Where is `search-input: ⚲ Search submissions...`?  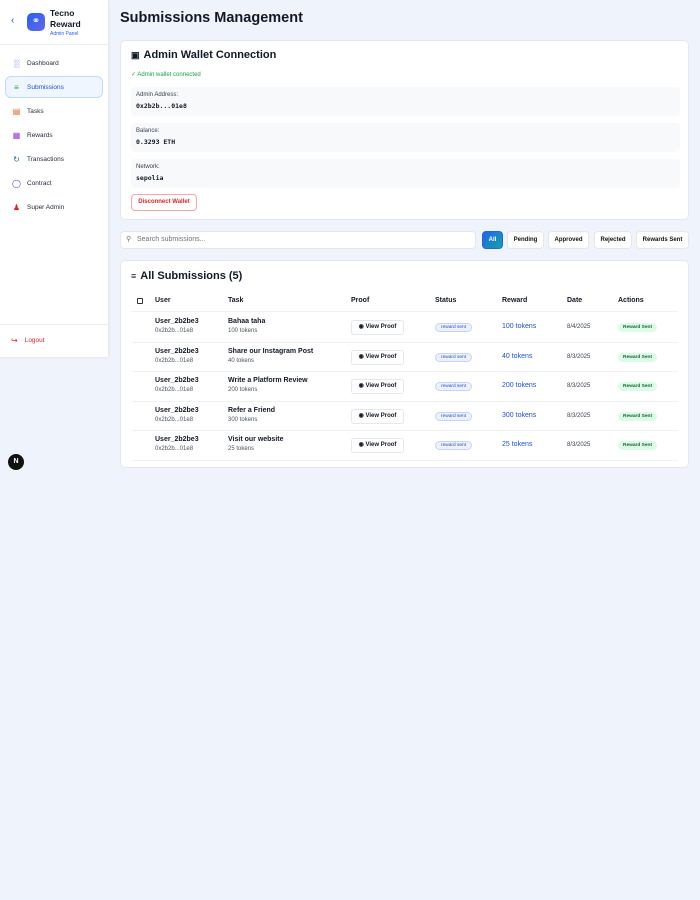
search-input: ⚲ Search submissions... is located at coordinates (298, 240).